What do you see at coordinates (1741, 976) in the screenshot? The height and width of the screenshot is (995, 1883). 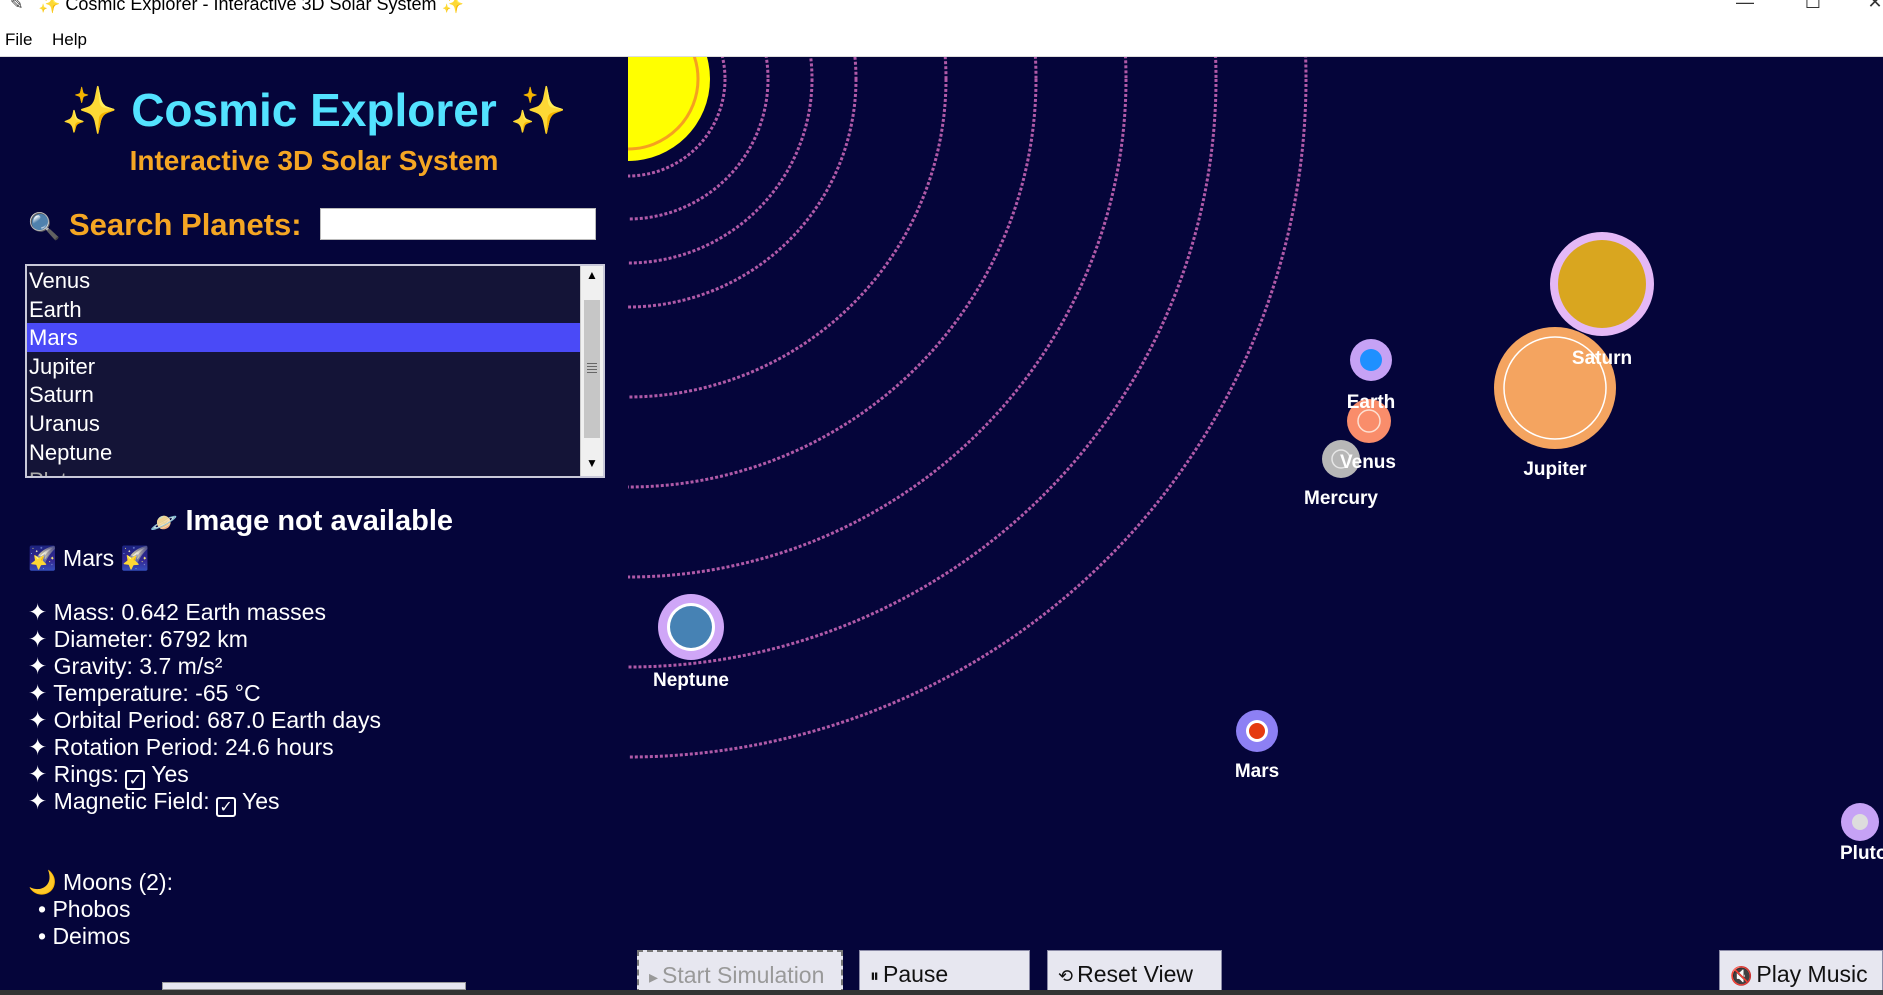 I see `muted-speaker-icon: 🔇` at bounding box center [1741, 976].